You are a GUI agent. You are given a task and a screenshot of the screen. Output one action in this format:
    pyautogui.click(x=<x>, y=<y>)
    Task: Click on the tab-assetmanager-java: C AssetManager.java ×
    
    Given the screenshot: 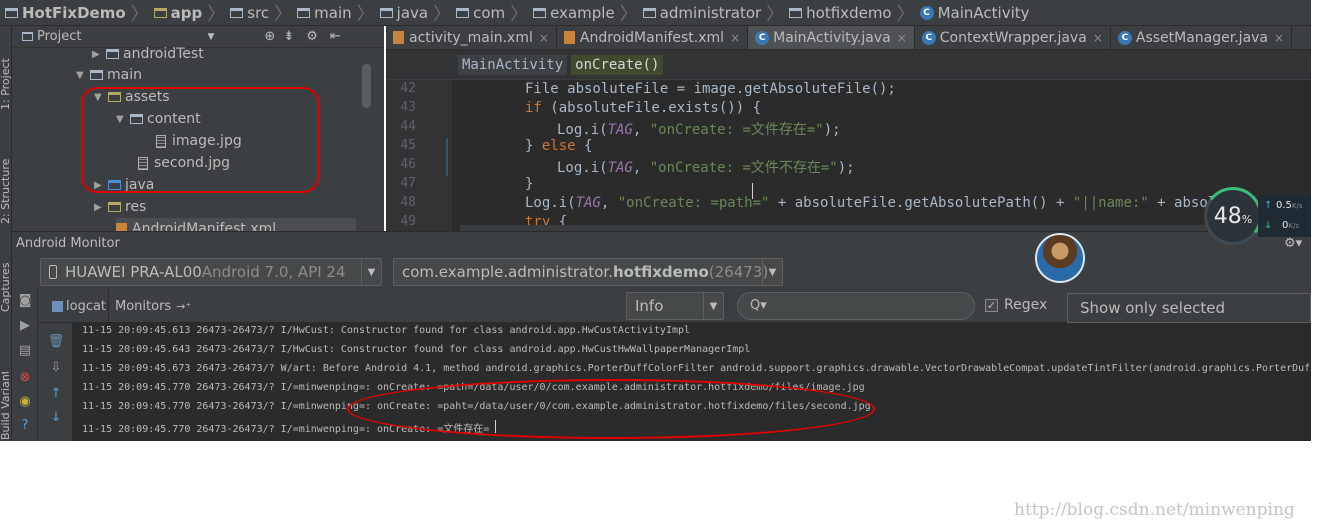 What is the action you would take?
    pyautogui.click(x=1202, y=37)
    